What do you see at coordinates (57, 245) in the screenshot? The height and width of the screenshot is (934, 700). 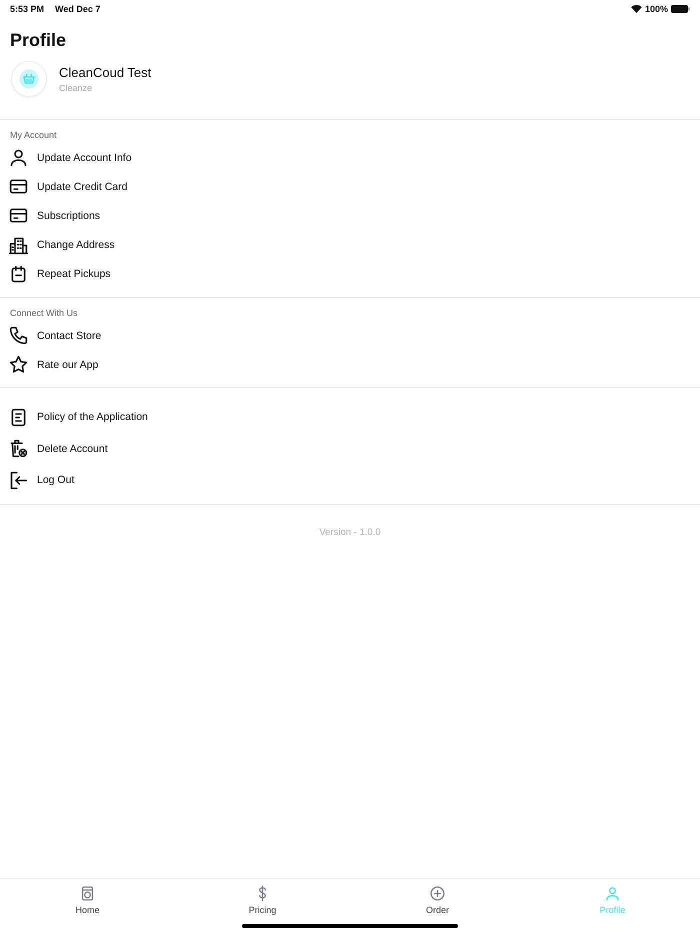 I see `menu-item: Change Address` at bounding box center [57, 245].